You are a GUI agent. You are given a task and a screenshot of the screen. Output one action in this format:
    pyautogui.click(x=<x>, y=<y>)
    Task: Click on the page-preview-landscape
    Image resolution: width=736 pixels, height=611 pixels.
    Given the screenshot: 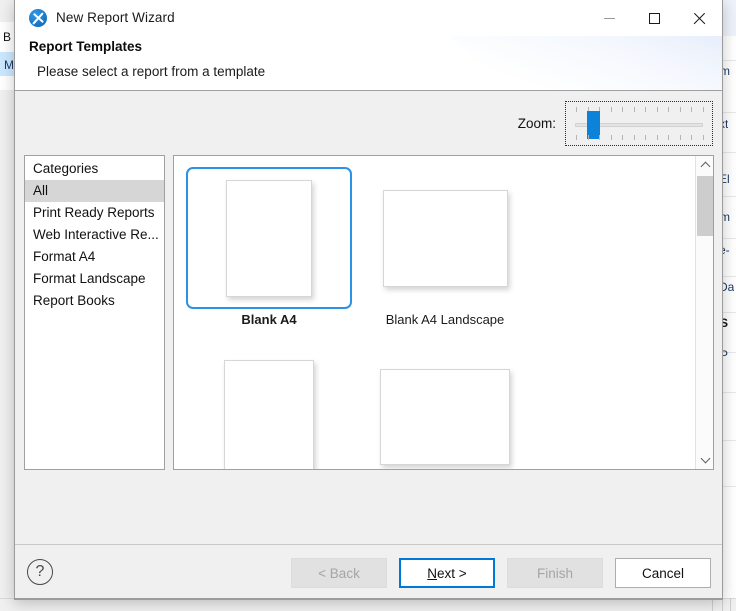 What is the action you would take?
    pyautogui.click(x=445, y=238)
    